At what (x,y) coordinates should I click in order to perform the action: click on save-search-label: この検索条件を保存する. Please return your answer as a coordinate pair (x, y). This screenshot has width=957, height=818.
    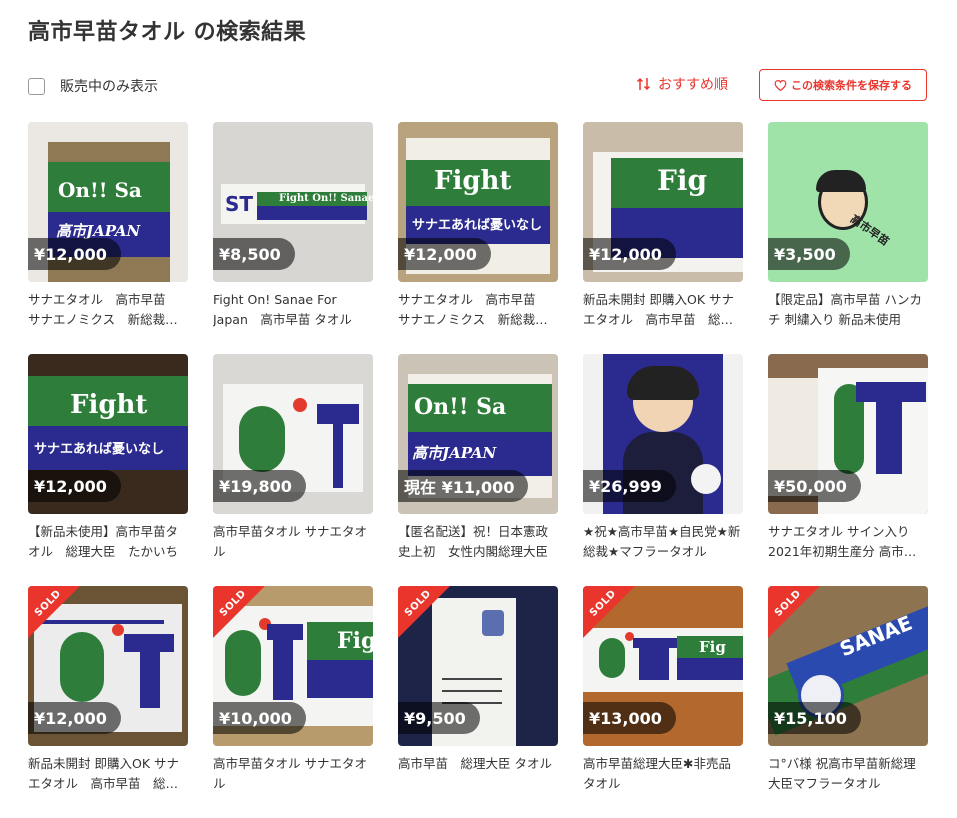
    Looking at the image, I should click on (851, 85).